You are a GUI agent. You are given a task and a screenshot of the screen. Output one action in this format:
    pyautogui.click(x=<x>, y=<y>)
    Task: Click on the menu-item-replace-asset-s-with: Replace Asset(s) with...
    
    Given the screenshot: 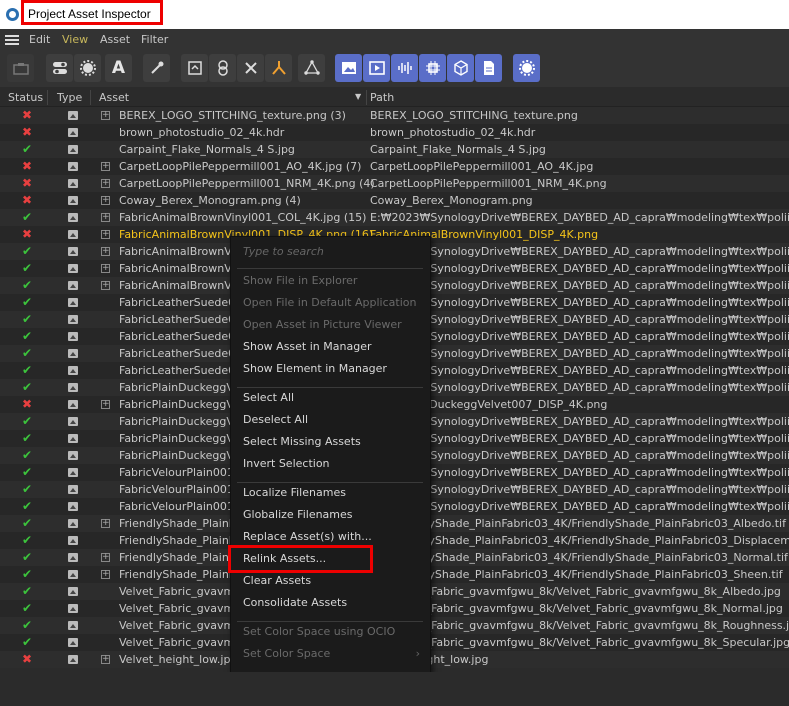 What is the action you would take?
    pyautogui.click(x=307, y=536)
    